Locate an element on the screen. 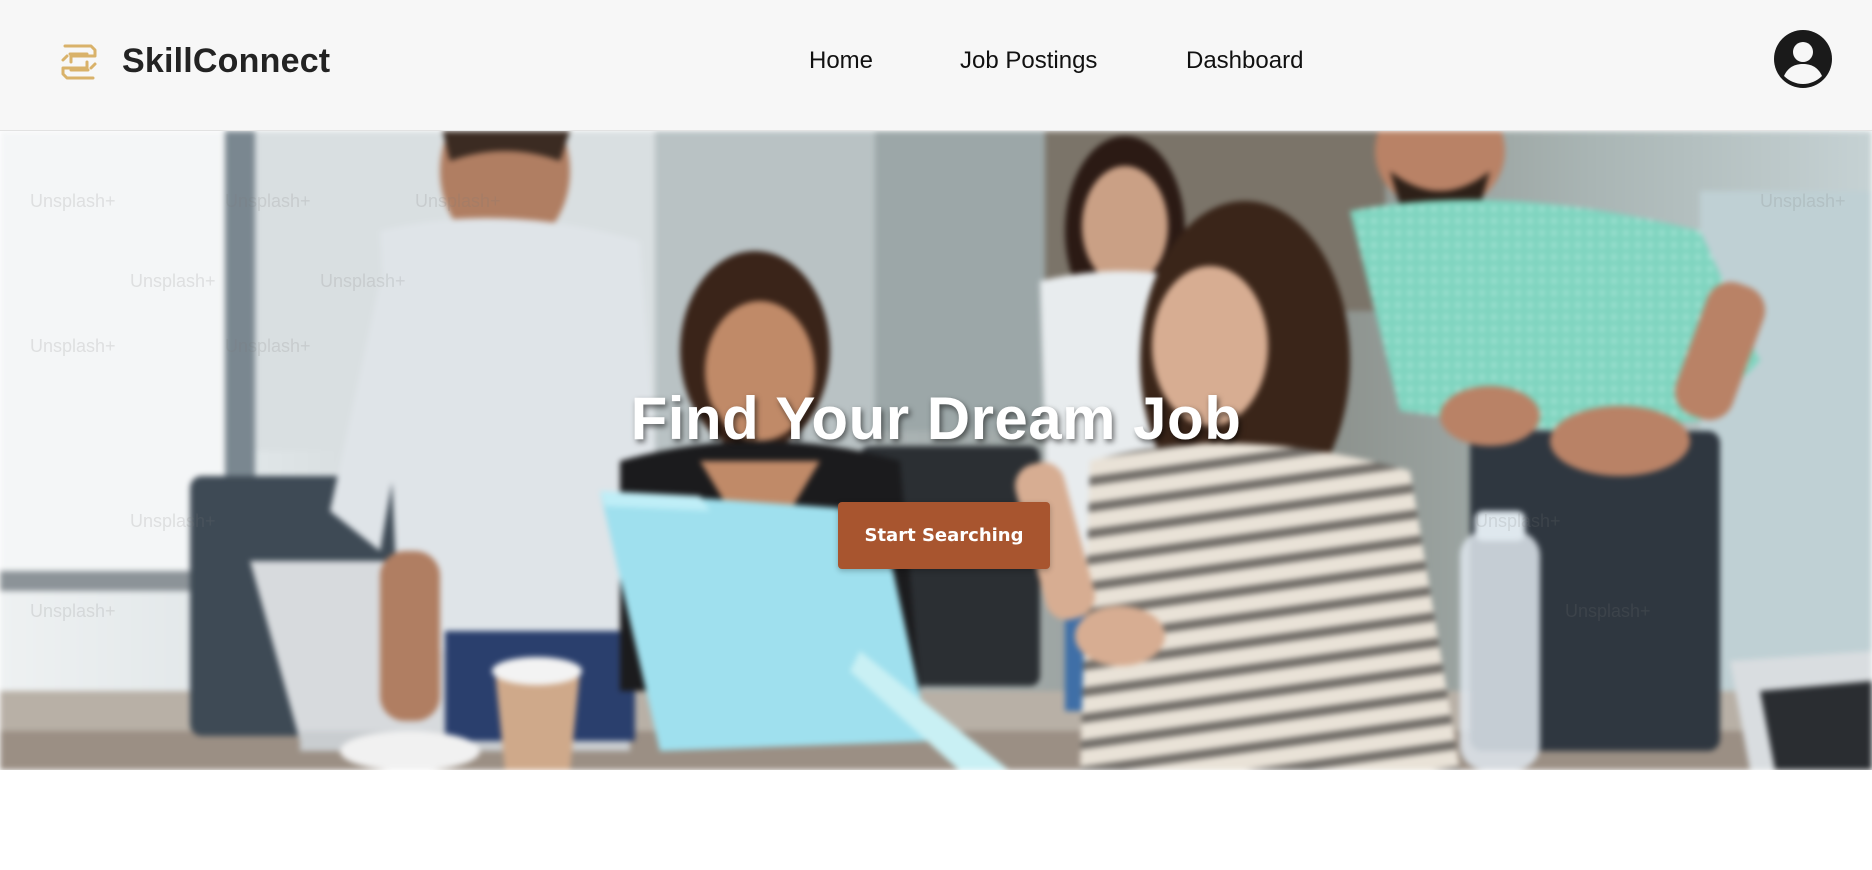 Image resolution: width=1872 pixels, height=870 pixels. profile-button is located at coordinates (1803, 59).